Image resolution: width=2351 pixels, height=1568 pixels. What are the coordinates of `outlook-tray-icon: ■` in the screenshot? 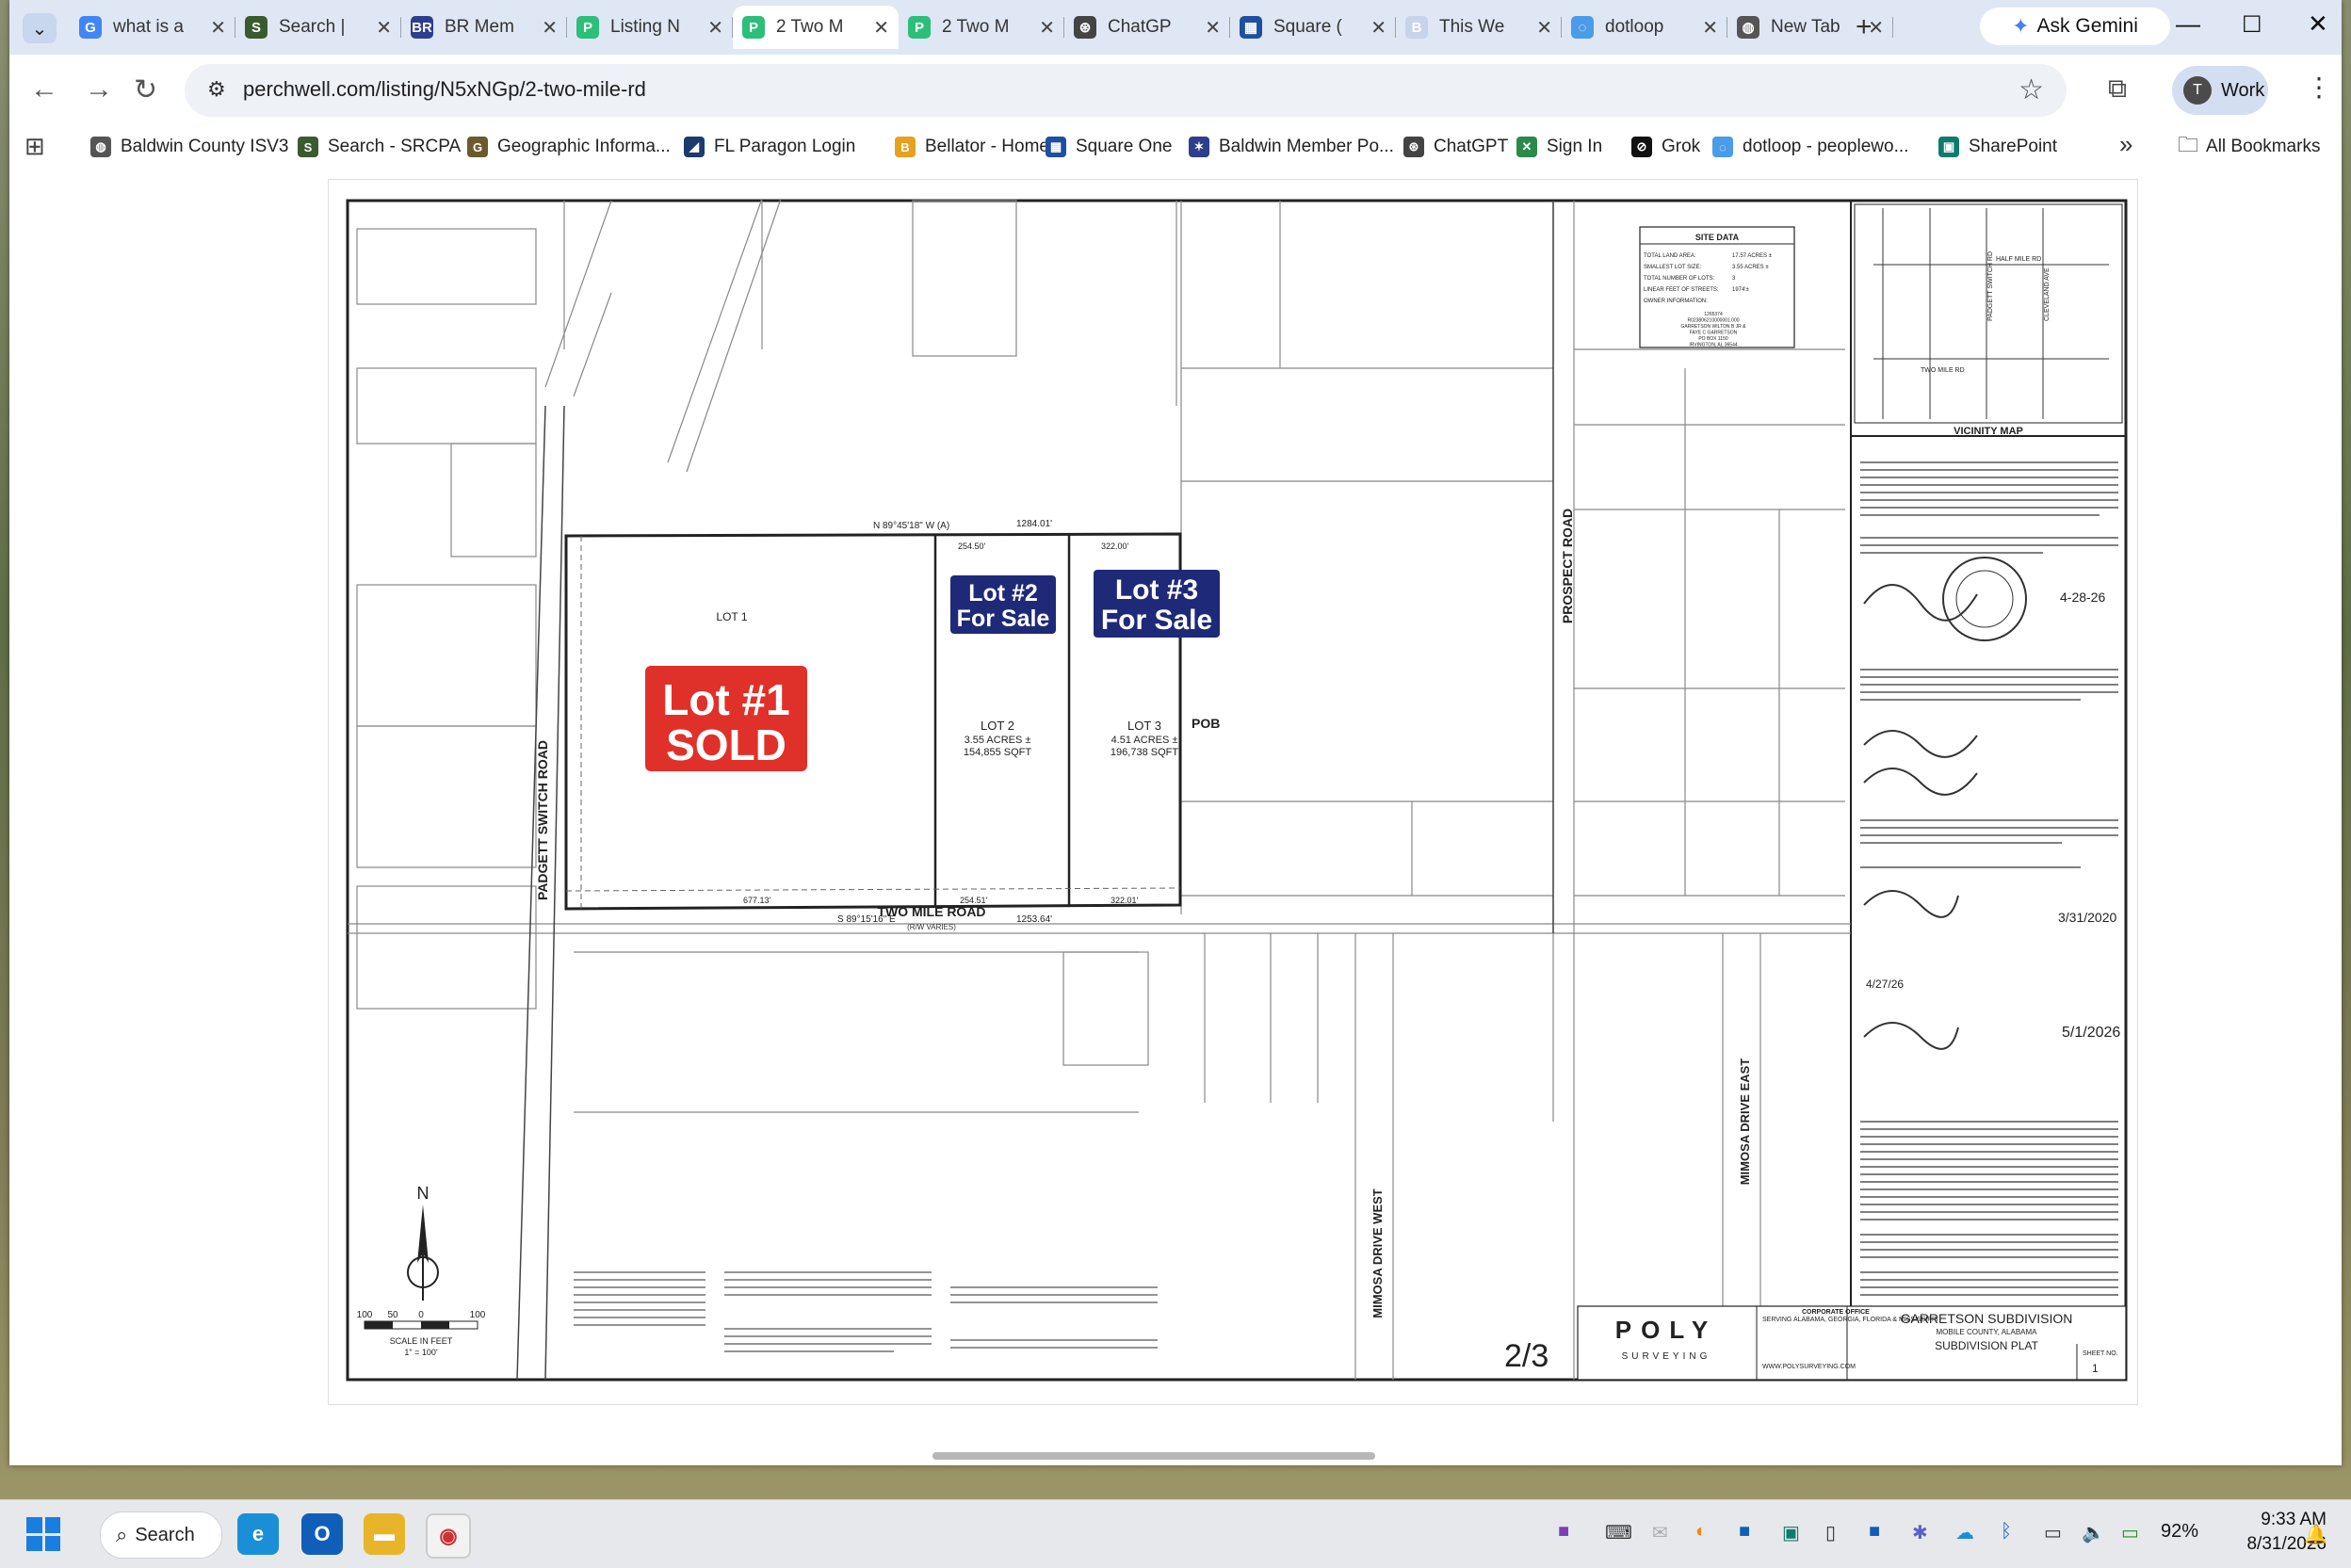 It's located at (1874, 1532).